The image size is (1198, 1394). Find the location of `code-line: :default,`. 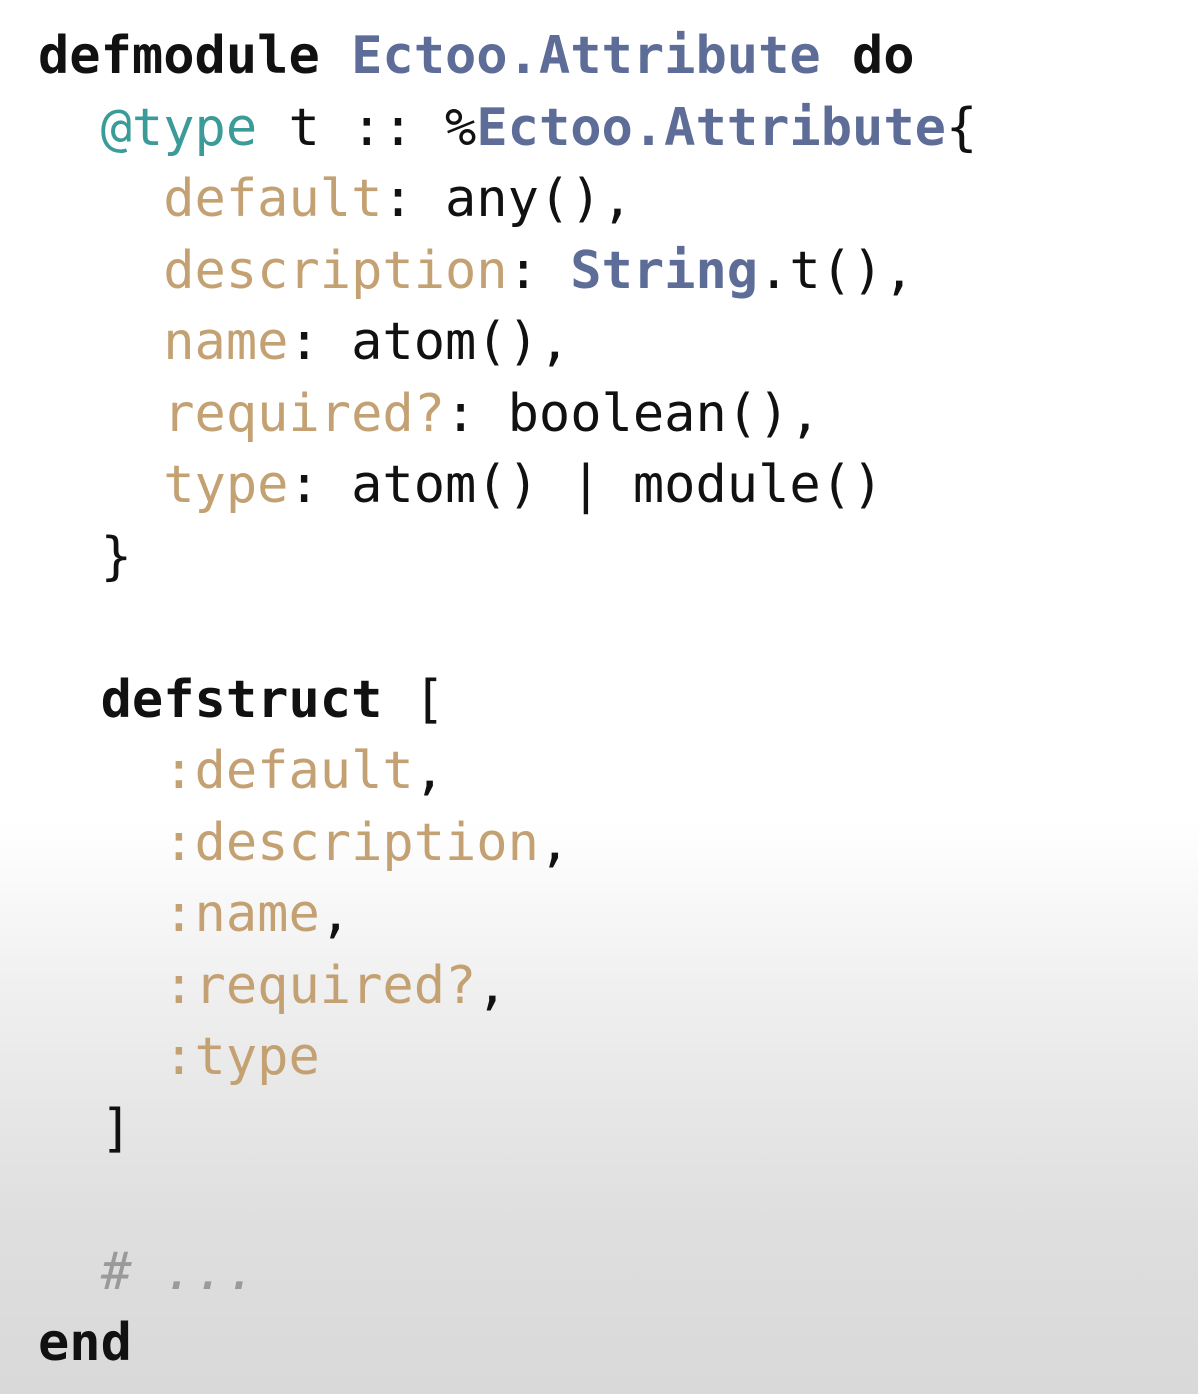

code-line: :default, is located at coordinates (241, 771).